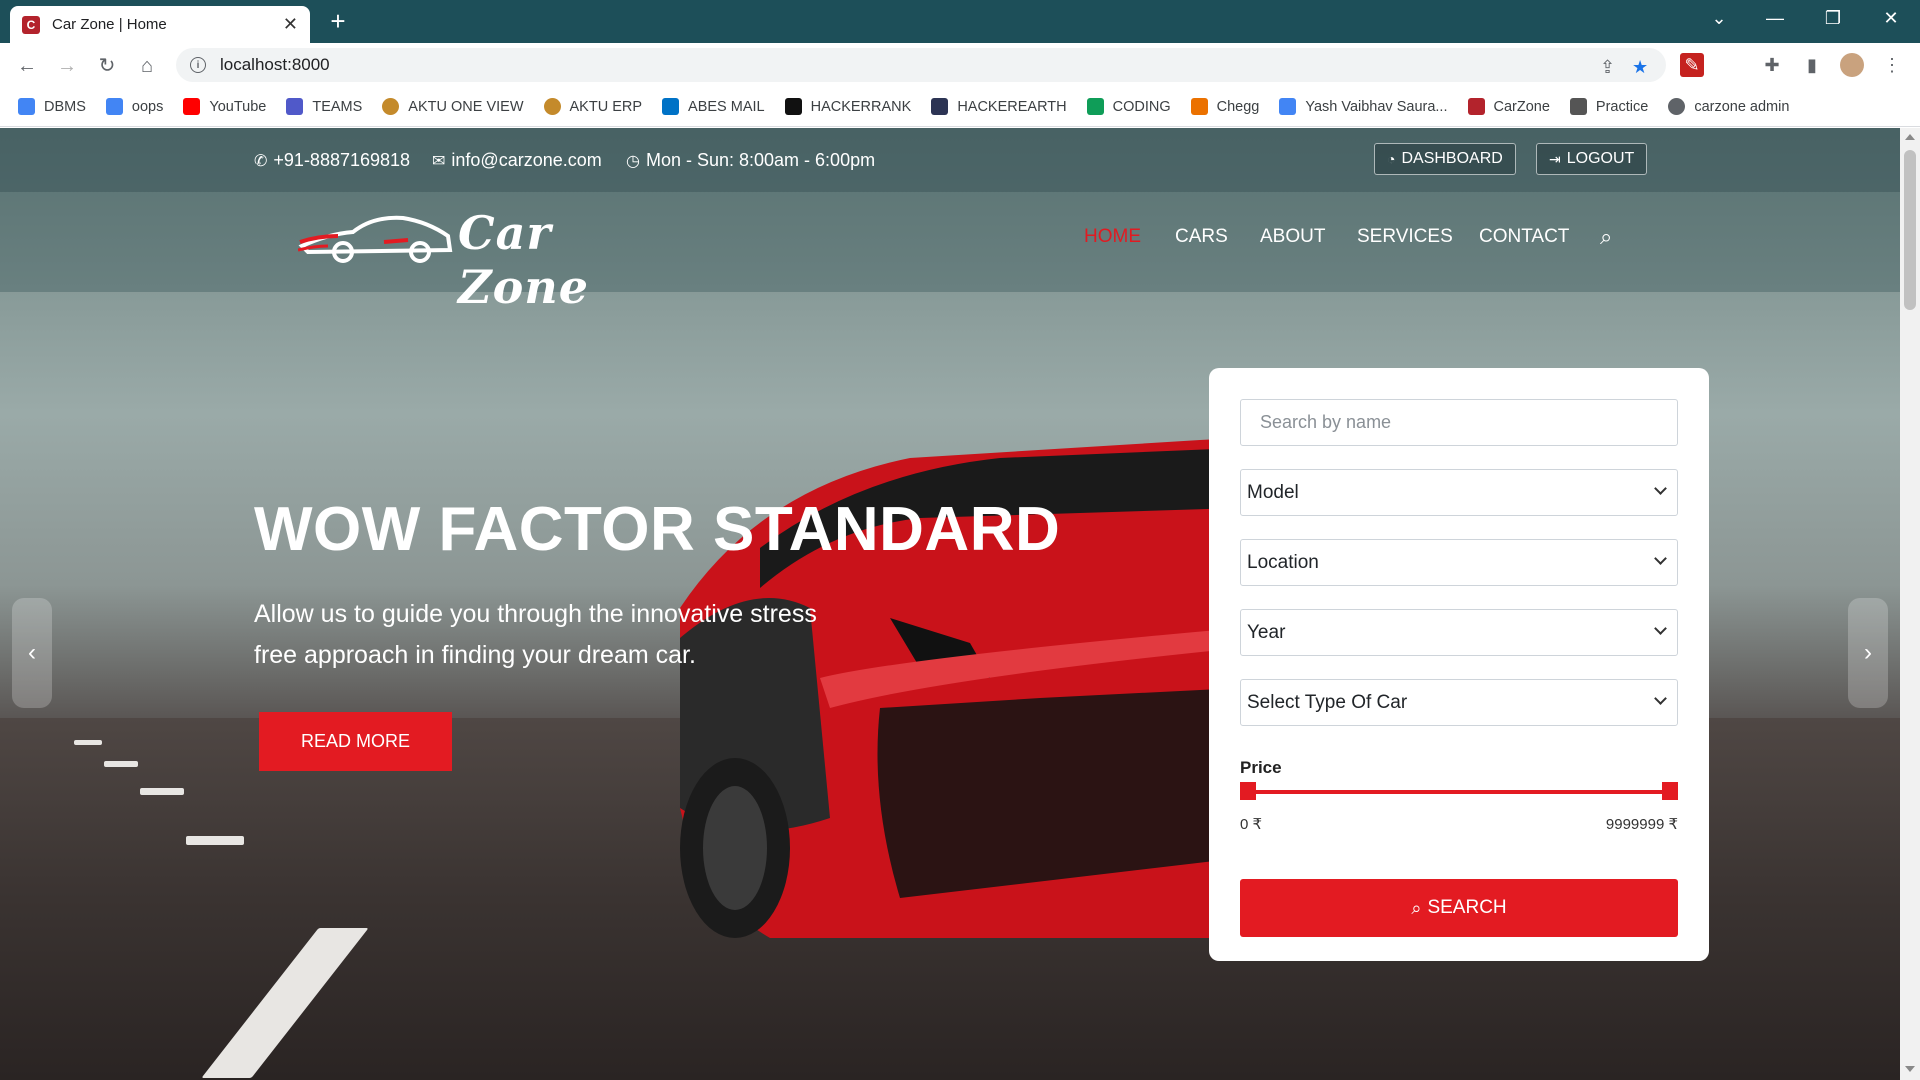 The width and height of the screenshot is (1920, 1080). I want to click on bookmark-item: ABES MAIL, so click(713, 106).